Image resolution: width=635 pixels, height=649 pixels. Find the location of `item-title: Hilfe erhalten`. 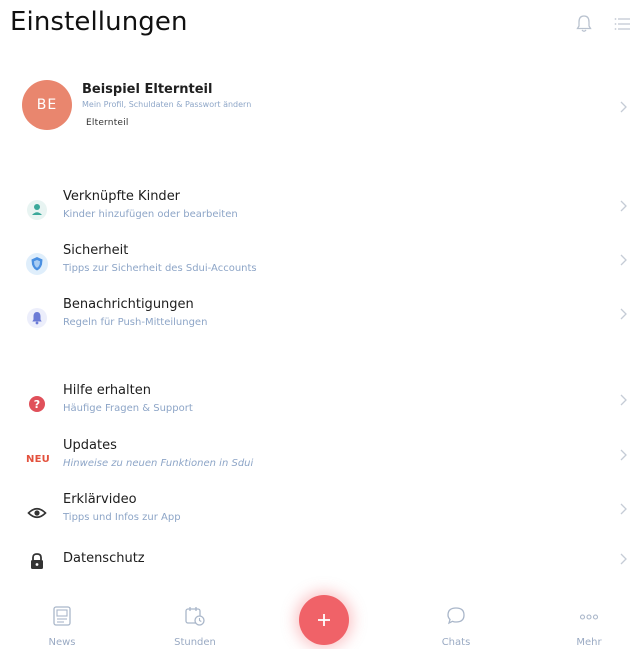

item-title: Hilfe erhalten is located at coordinates (107, 390).